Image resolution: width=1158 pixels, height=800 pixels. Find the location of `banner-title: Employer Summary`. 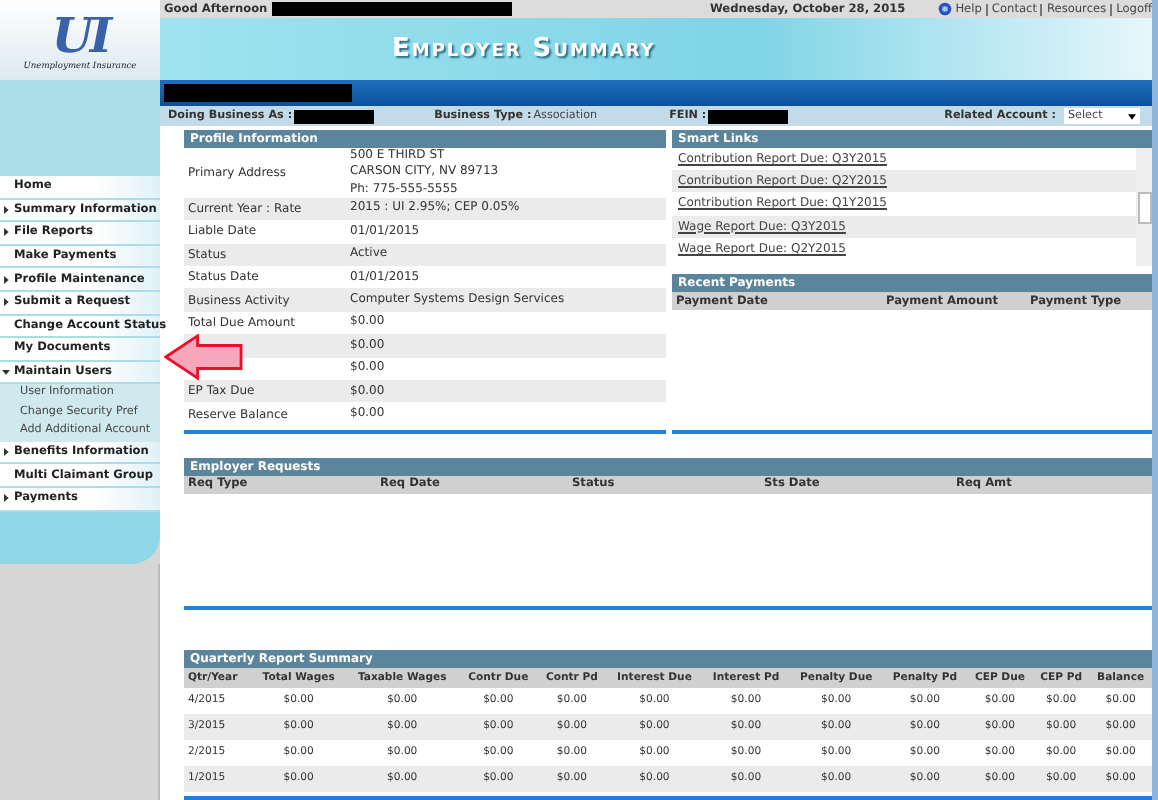

banner-title: Employer Summary is located at coordinates (524, 49).